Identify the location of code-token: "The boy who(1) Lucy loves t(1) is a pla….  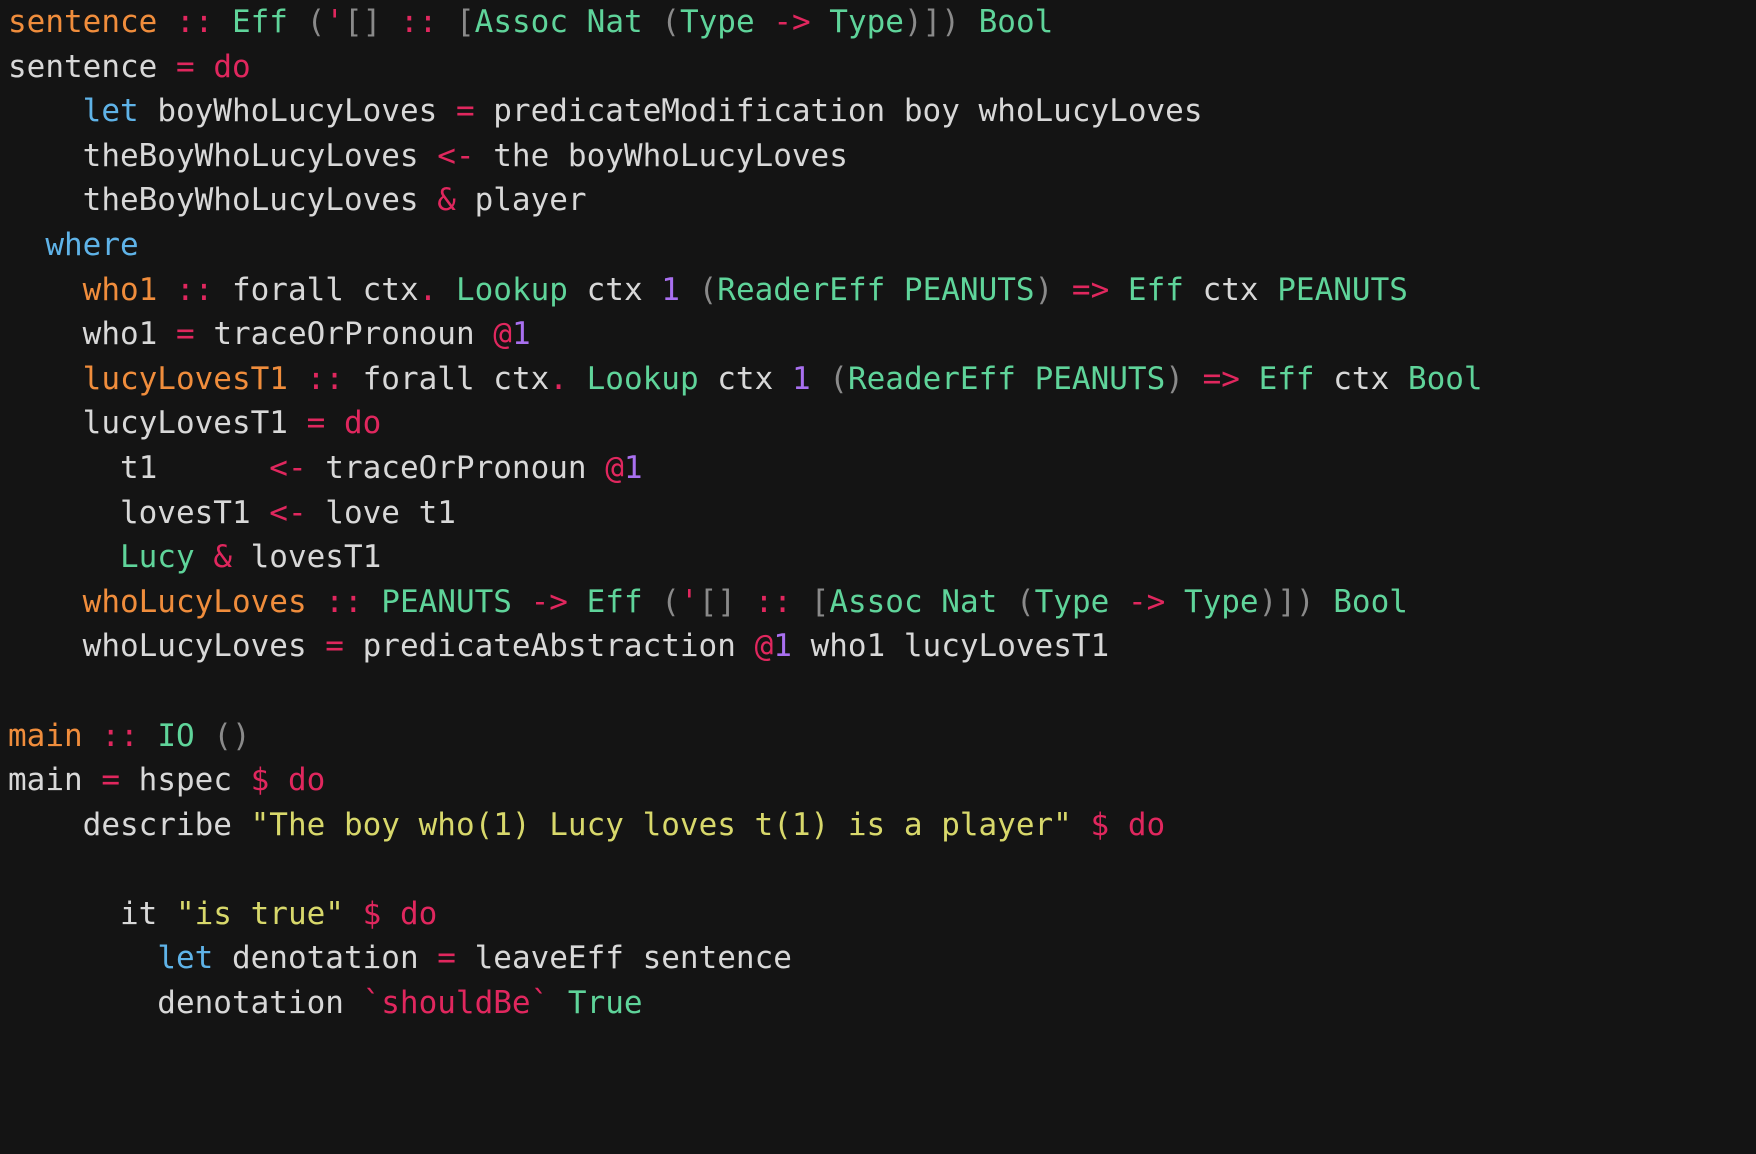
(661, 824).